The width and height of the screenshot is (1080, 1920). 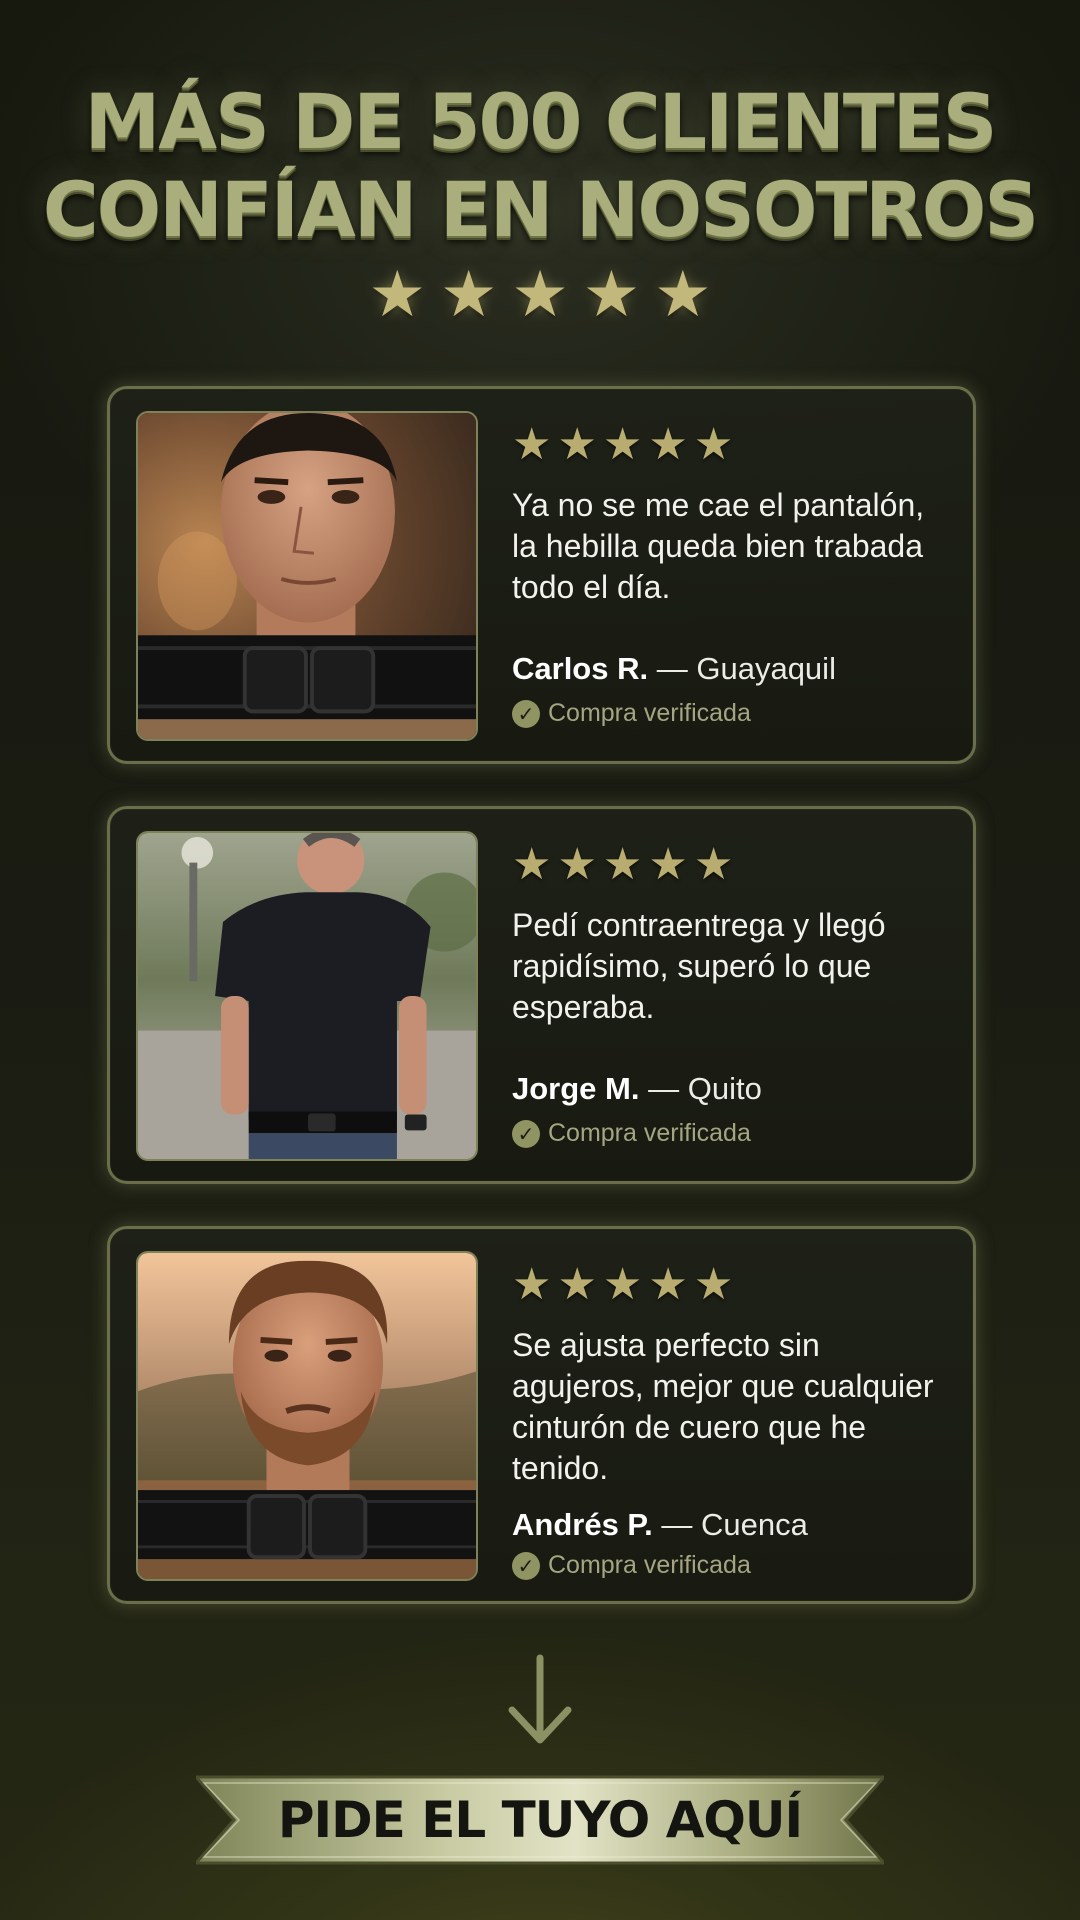 I want to click on title-line-2: CONFÍAN EN NOSOTROS, so click(x=540, y=209).